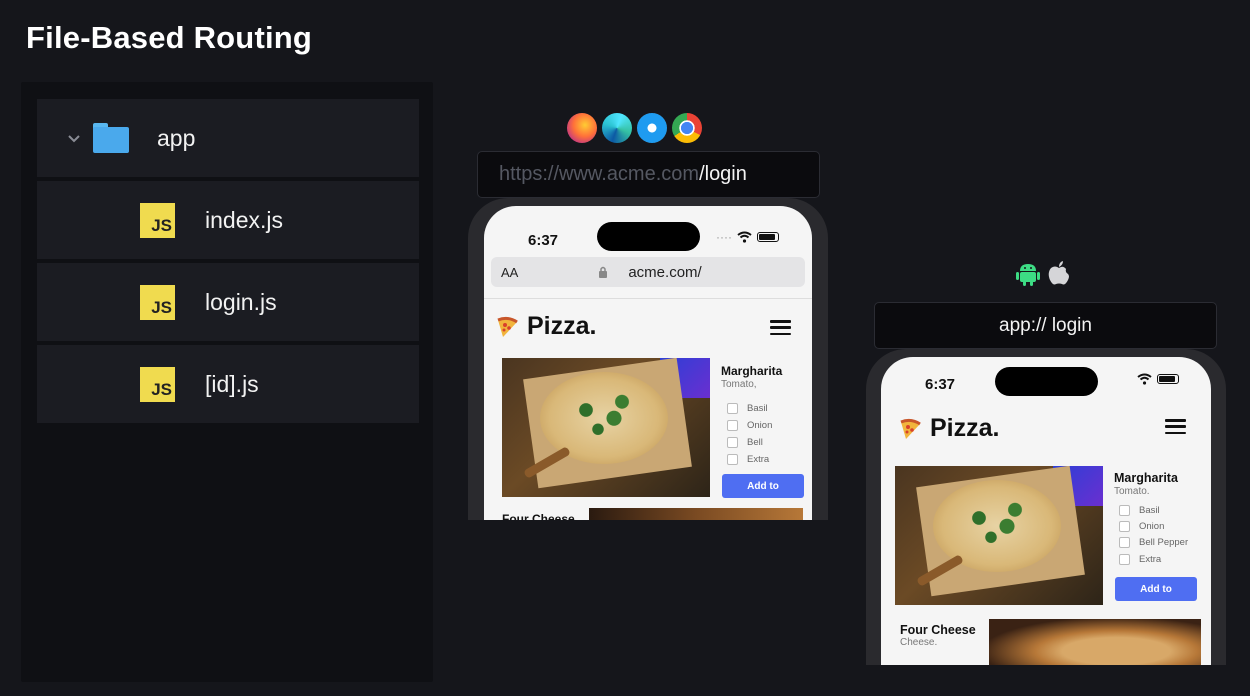 The width and height of the screenshot is (1250, 696). What do you see at coordinates (1132, 491) in the screenshot?
I see `product-desc: Tomato.` at bounding box center [1132, 491].